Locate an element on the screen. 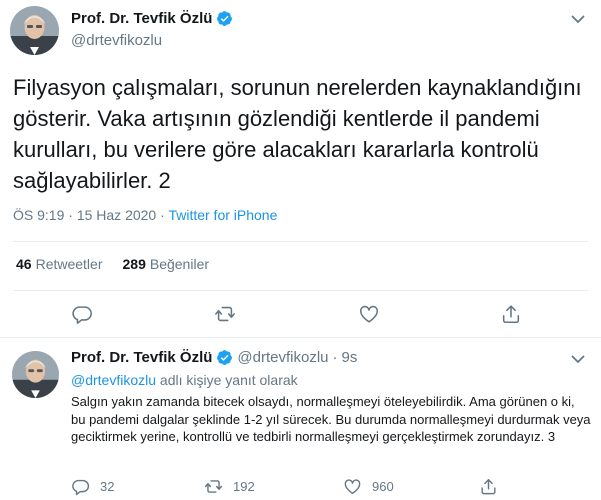 The width and height of the screenshot is (601, 500). likes-stat: 289 Beğeniler is located at coordinates (166, 264).